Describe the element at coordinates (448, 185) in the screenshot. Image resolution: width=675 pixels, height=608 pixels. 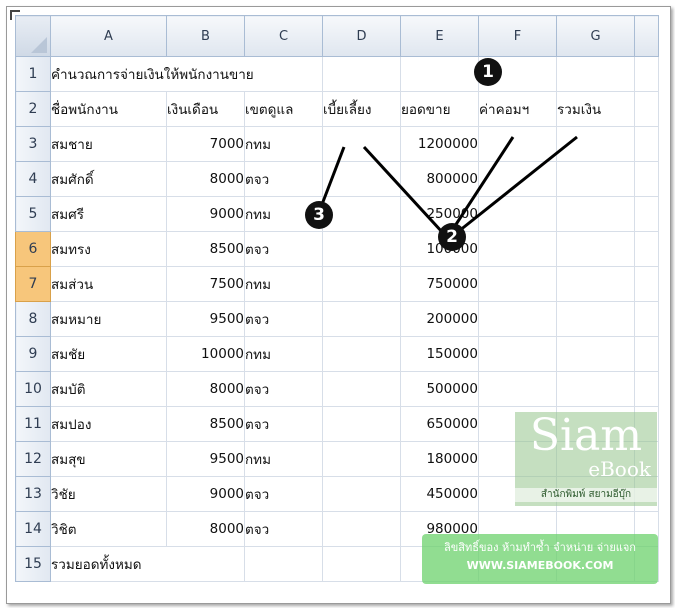
I see `callout-lines` at that location.